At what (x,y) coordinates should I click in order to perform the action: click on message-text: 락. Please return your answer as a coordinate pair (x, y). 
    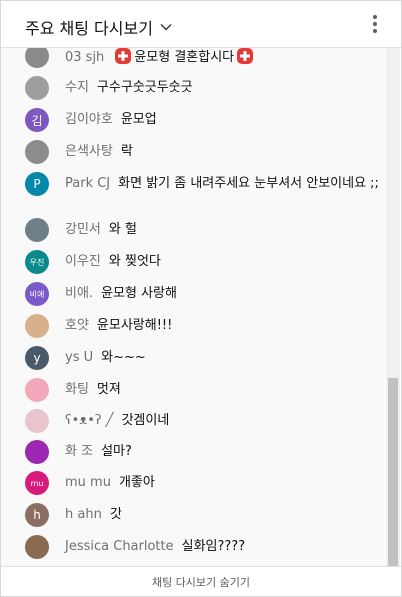
    Looking at the image, I should click on (126, 151).